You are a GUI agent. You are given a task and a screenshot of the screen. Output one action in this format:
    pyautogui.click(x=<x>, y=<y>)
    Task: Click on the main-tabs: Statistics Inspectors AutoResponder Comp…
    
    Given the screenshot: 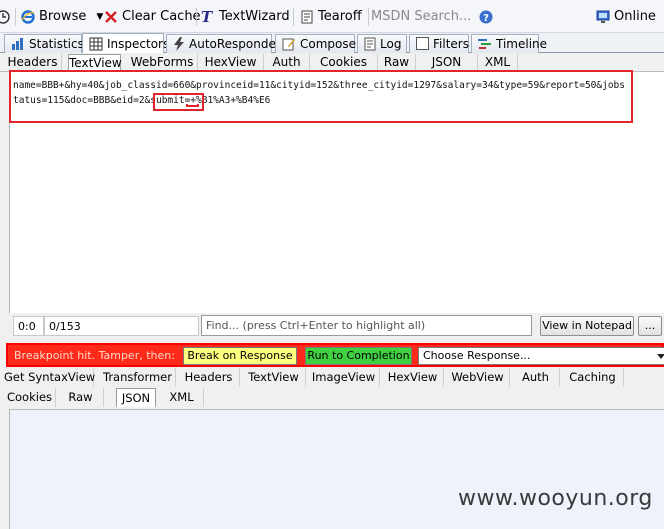 What is the action you would take?
    pyautogui.click(x=332, y=43)
    